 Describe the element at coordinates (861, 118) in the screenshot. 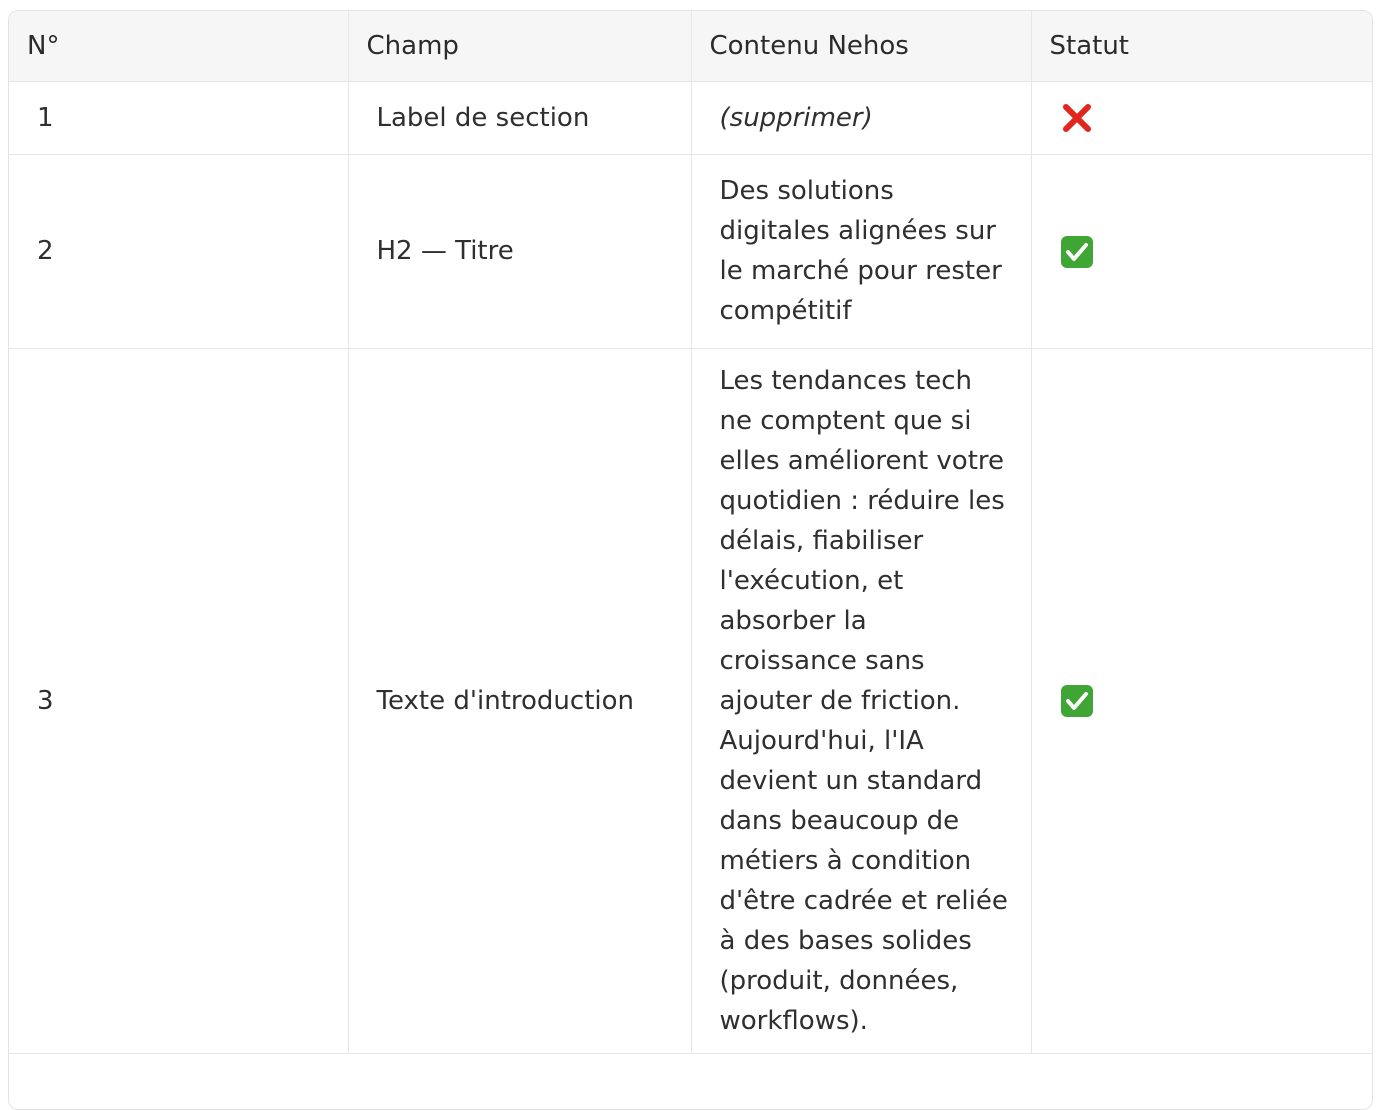

I see `cell-contenu: (supprimer)` at that location.